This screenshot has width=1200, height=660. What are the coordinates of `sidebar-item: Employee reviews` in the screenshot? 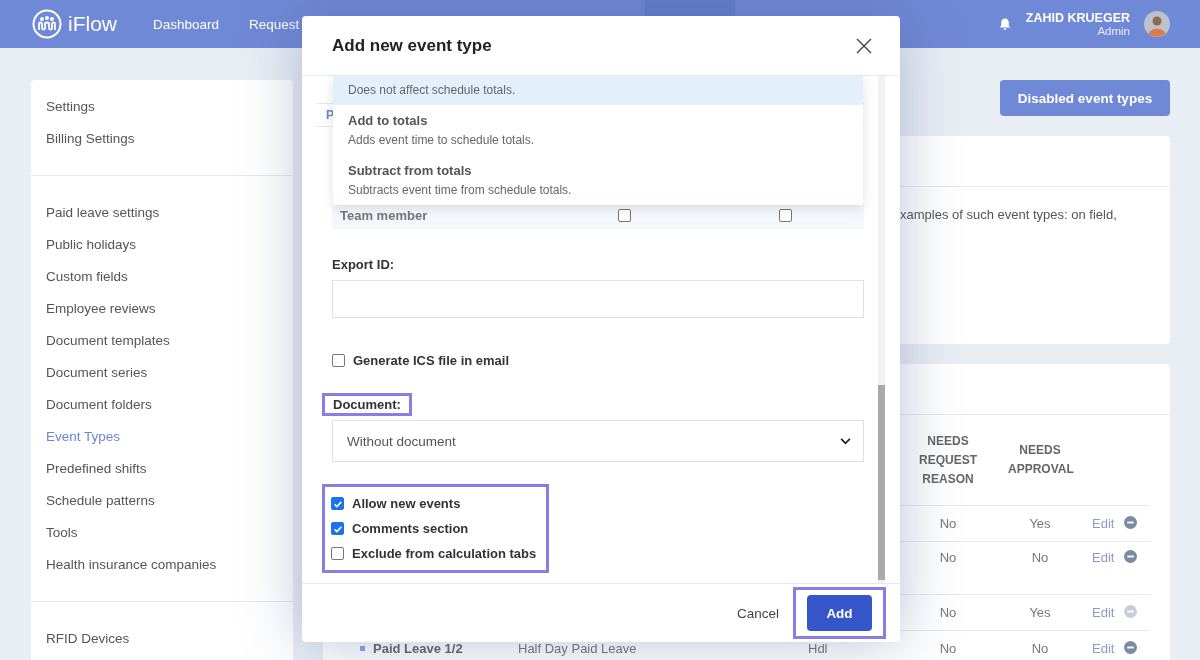 It's located at (162, 309).